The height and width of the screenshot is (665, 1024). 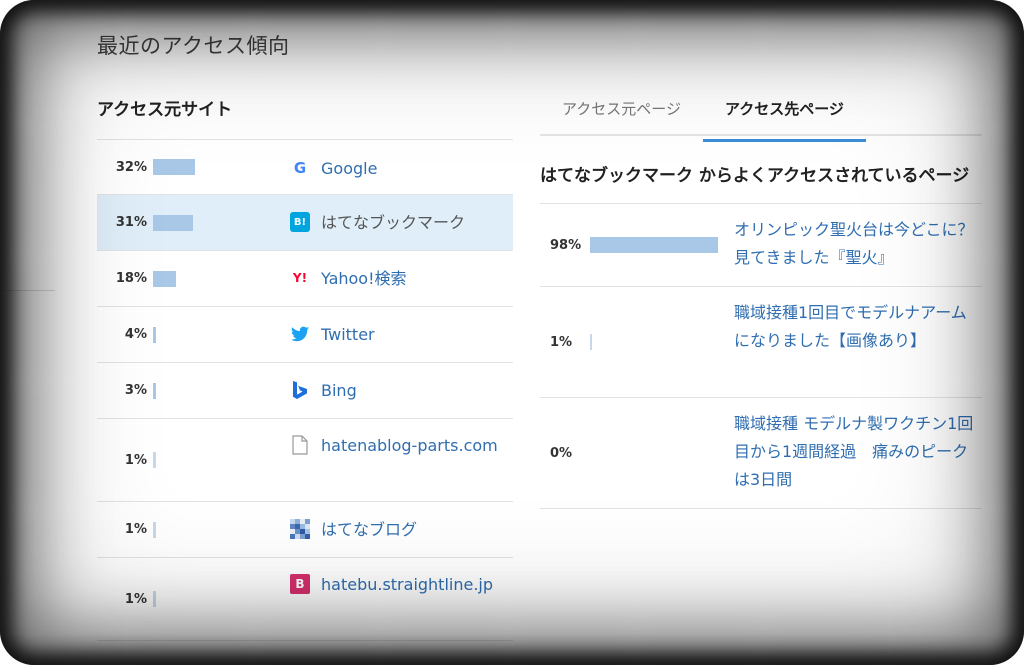 I want to click on referrer-row-hatena-bookmark: 31% B! はてなブックマーク, so click(x=305, y=223).